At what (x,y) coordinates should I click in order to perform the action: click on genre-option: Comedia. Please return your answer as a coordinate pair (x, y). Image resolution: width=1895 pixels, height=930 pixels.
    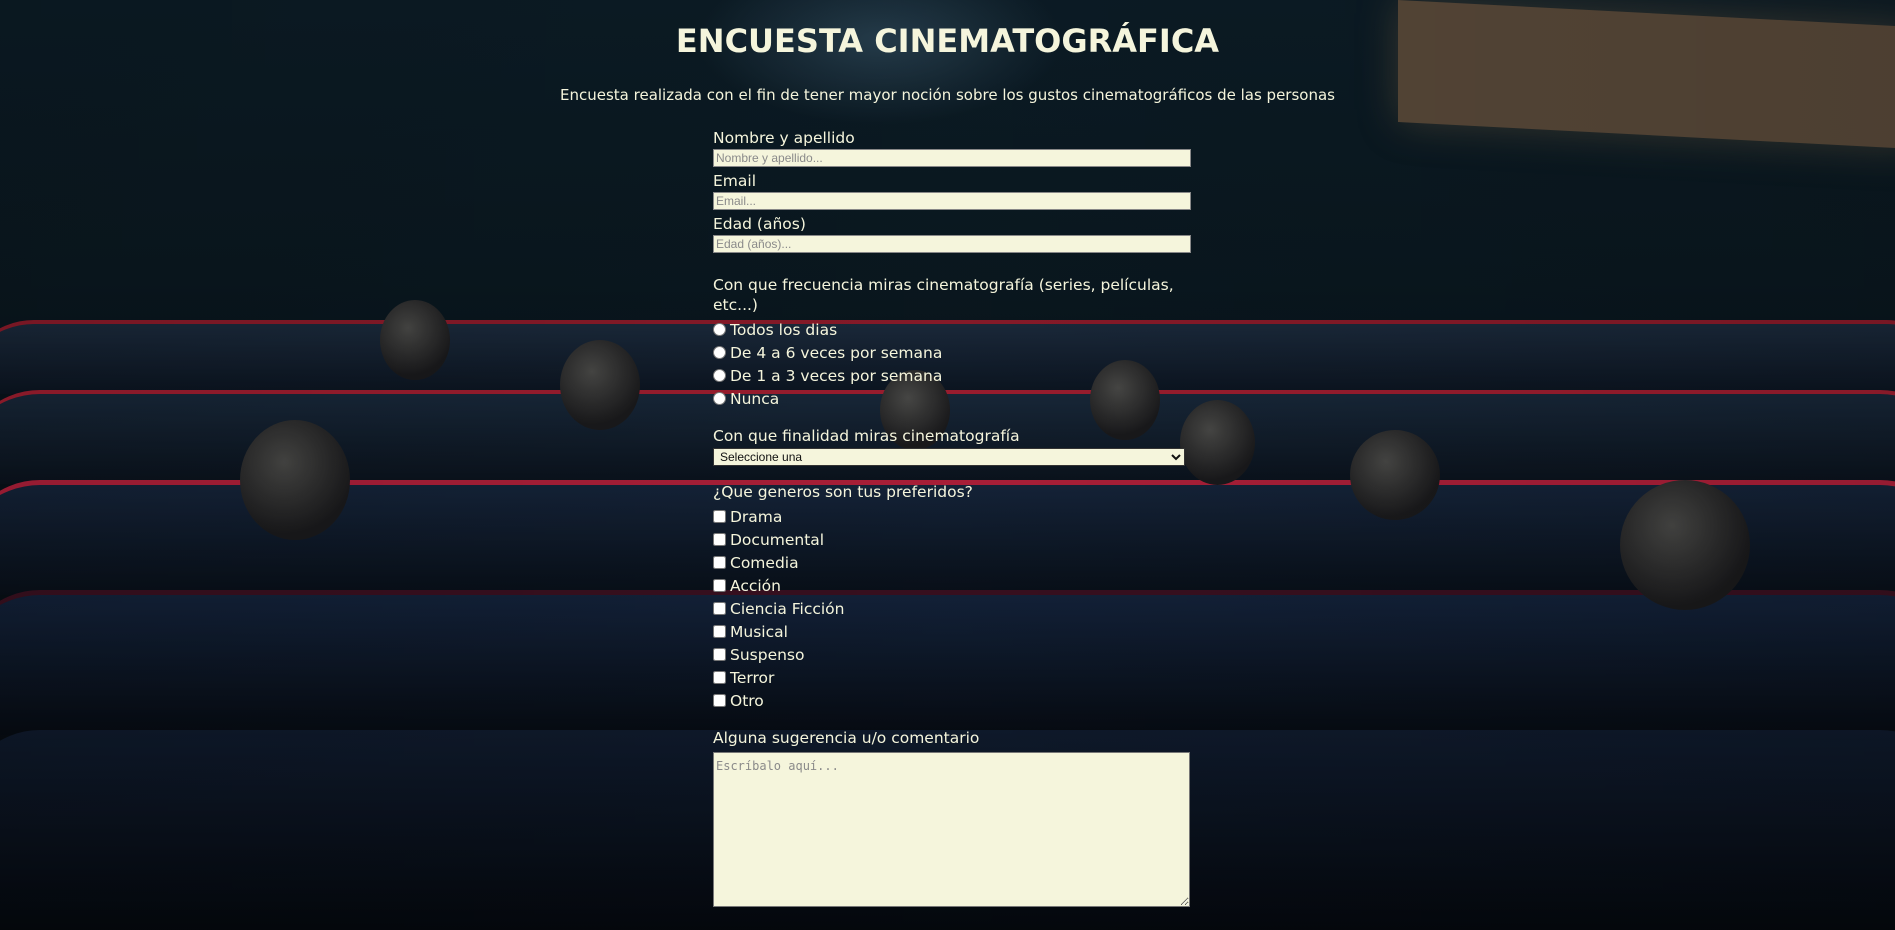
    Looking at the image, I should click on (953, 562).